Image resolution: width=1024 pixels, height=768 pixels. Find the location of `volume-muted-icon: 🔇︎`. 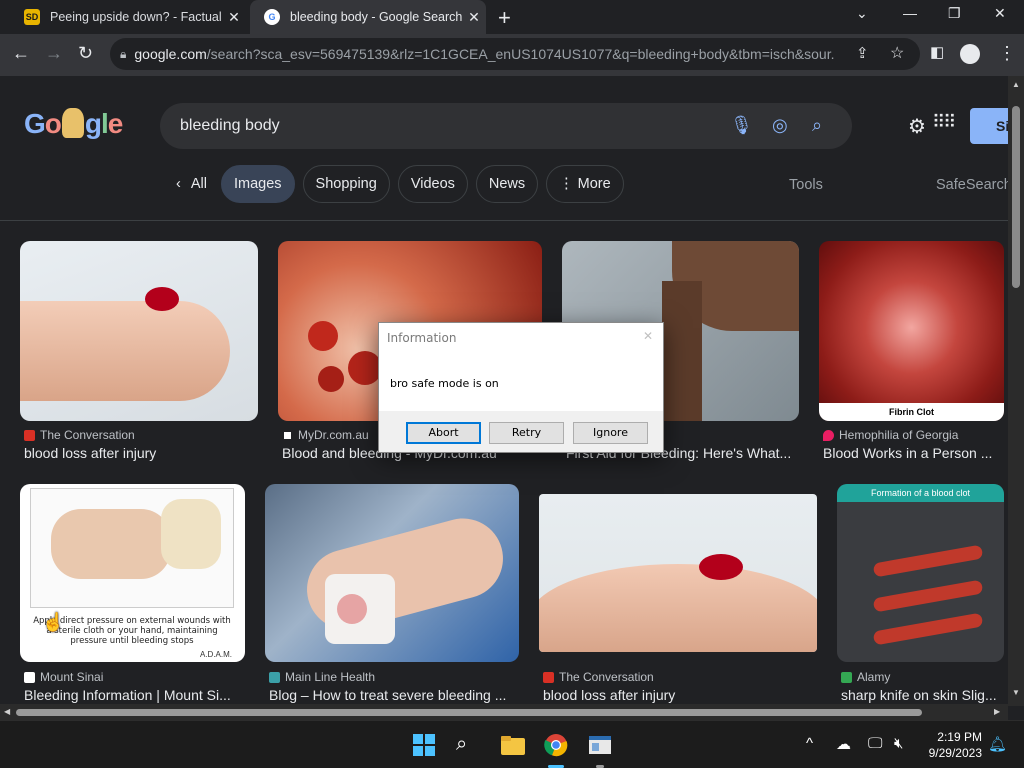

volume-muted-icon: 🔇︎ is located at coordinates (898, 743).